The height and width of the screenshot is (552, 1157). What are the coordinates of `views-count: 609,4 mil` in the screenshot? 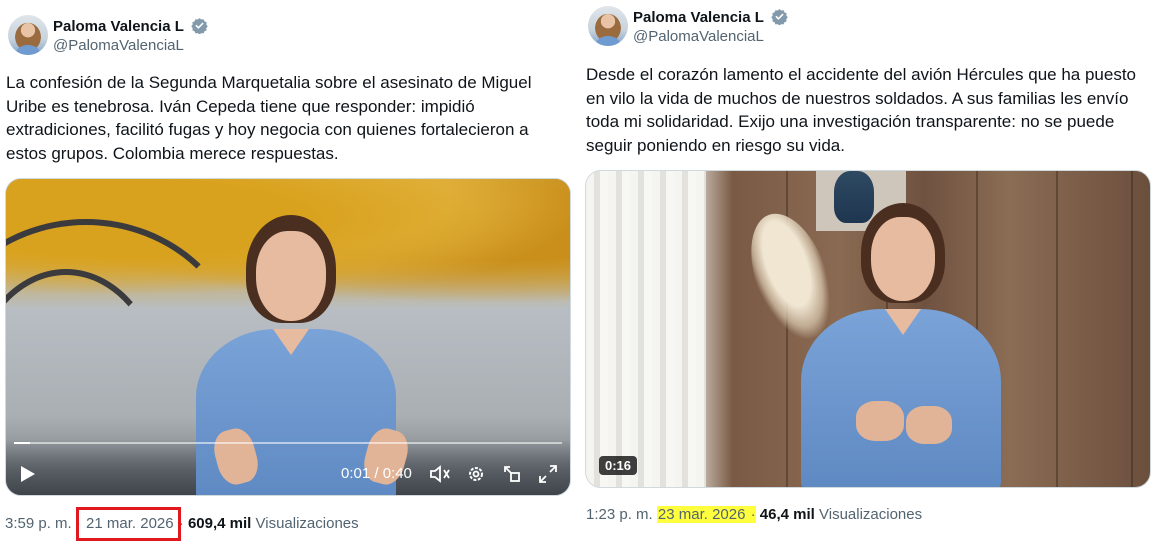 It's located at (219, 523).